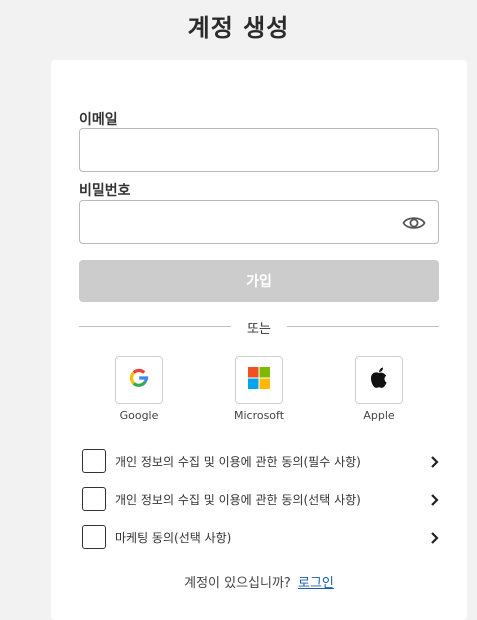  What do you see at coordinates (259, 329) in the screenshot?
I see `divider-text: 또는` at bounding box center [259, 329].